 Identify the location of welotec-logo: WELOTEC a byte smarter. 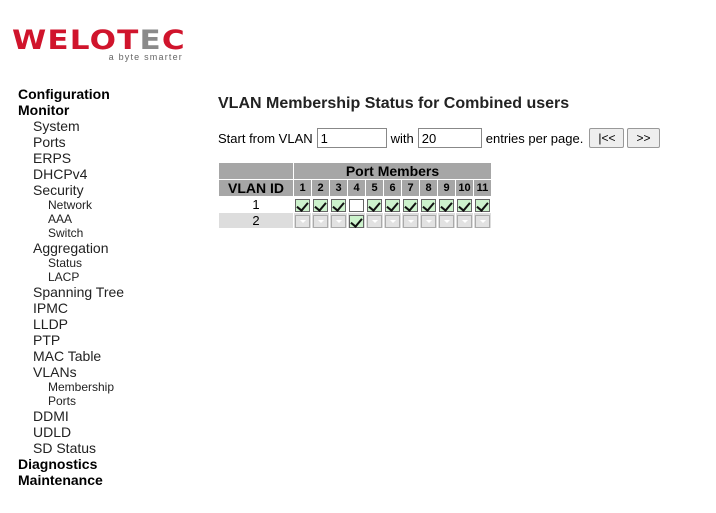
(100, 44).